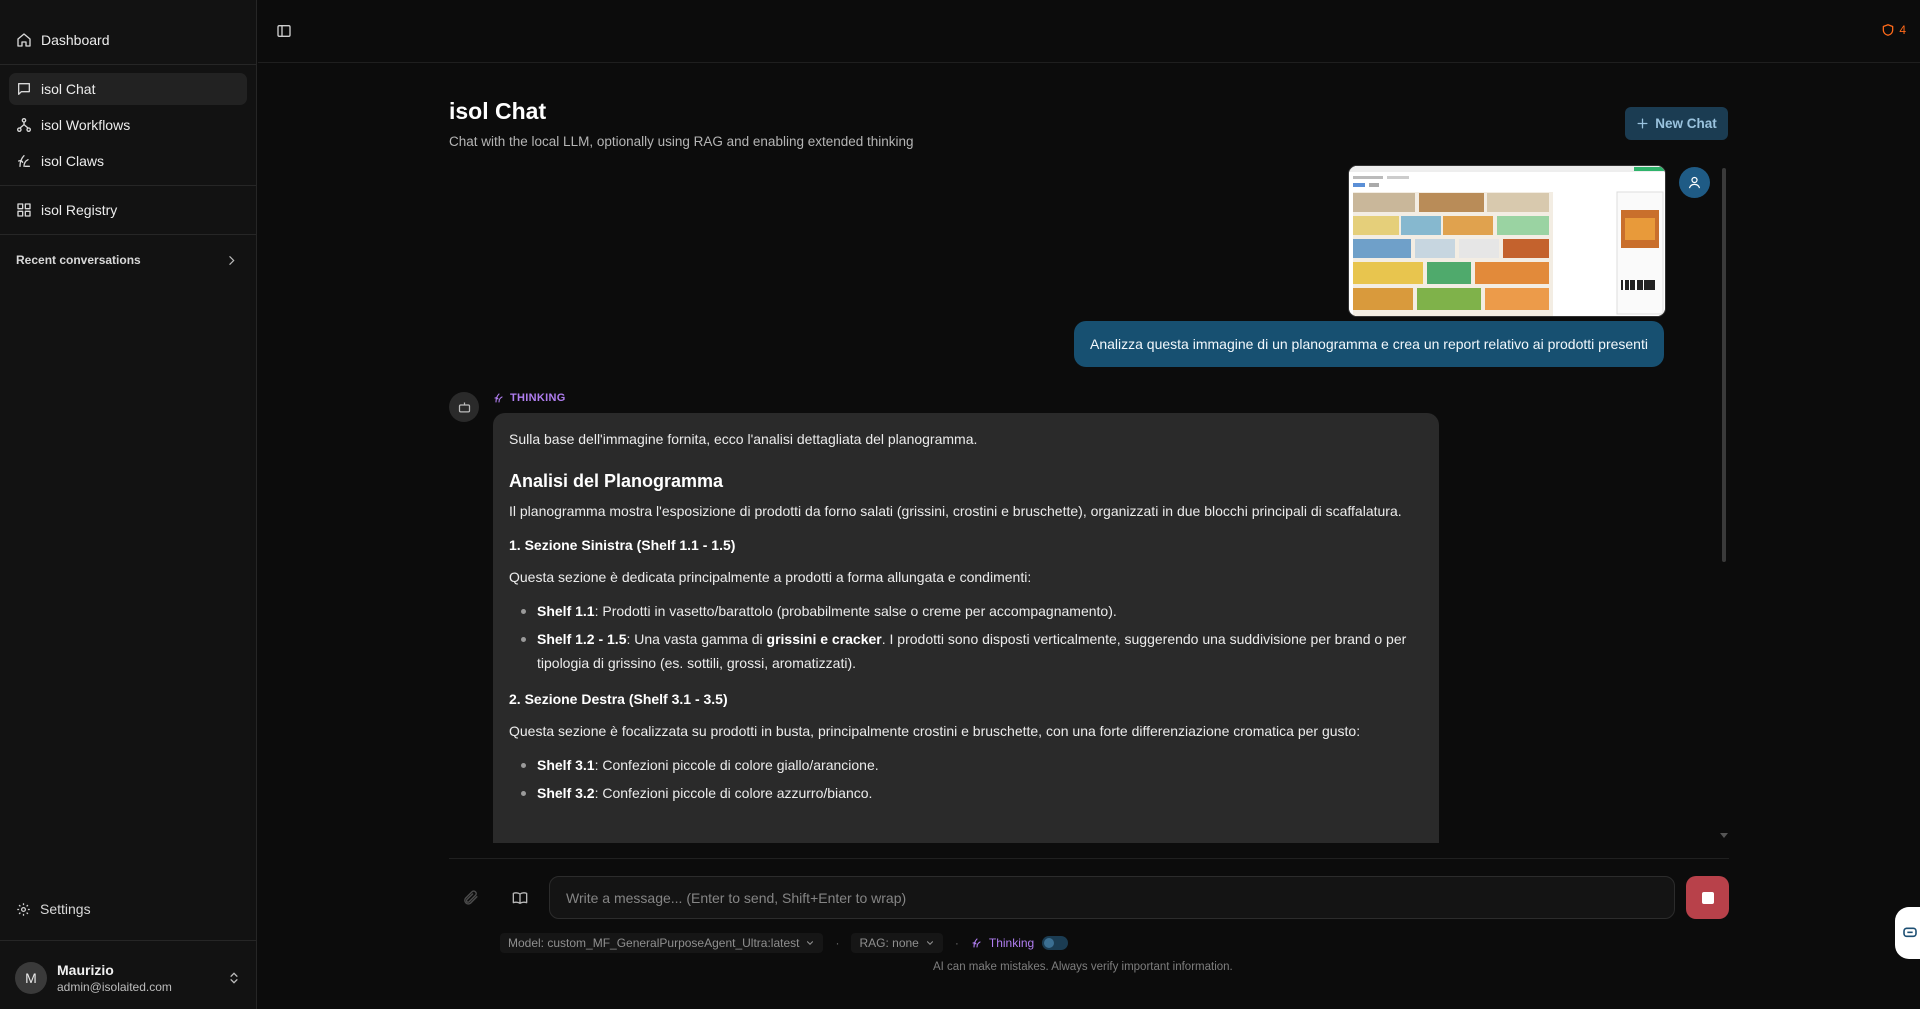  I want to click on assistant-avatar, so click(464, 407).